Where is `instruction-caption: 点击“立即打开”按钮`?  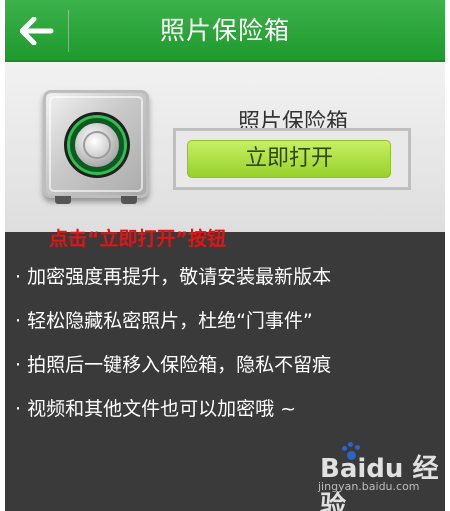 instruction-caption: 点击“立即打开”按钮 is located at coordinates (137, 239).